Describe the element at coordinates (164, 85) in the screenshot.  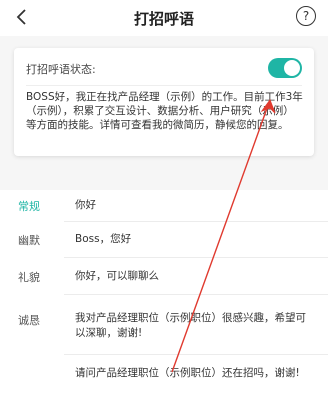
I see `card-divider` at that location.